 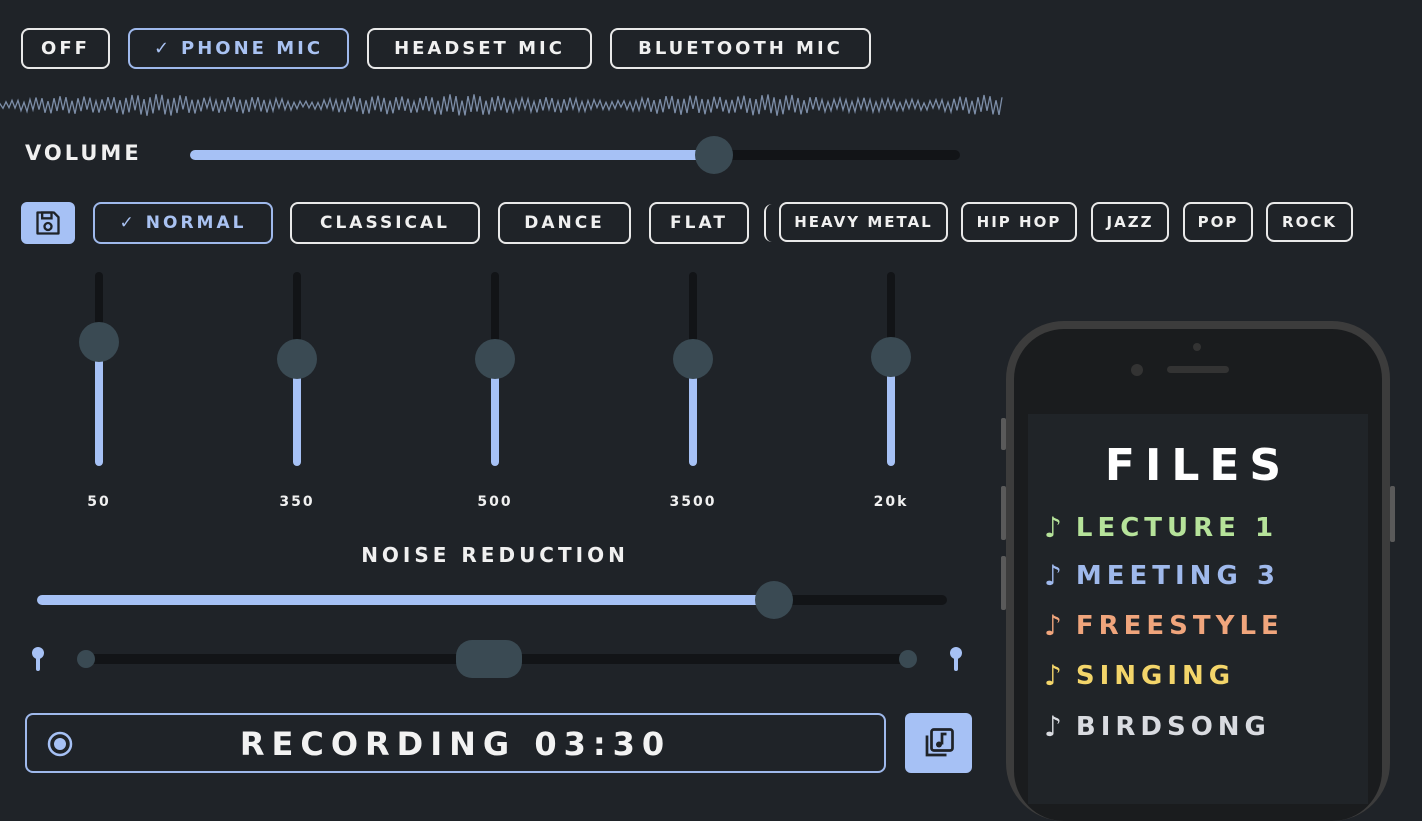 What do you see at coordinates (768, 223) in the screenshot?
I see `scroll-edge-indicator` at bounding box center [768, 223].